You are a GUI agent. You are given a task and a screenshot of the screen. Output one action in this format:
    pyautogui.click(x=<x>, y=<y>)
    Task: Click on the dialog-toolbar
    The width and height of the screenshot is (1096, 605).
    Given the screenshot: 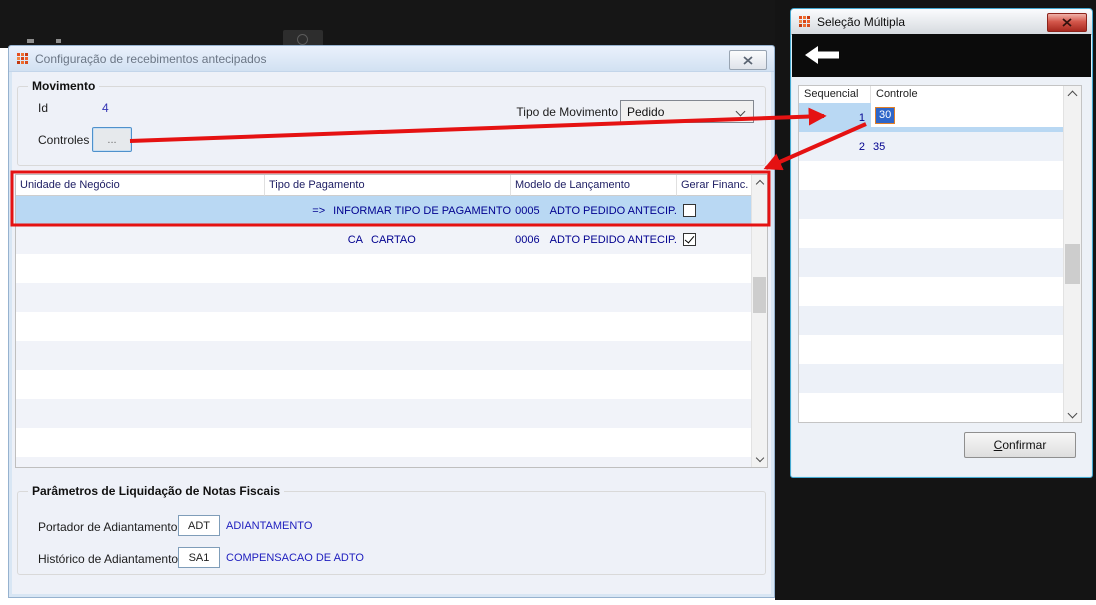 What is the action you would take?
    pyautogui.click(x=941, y=55)
    